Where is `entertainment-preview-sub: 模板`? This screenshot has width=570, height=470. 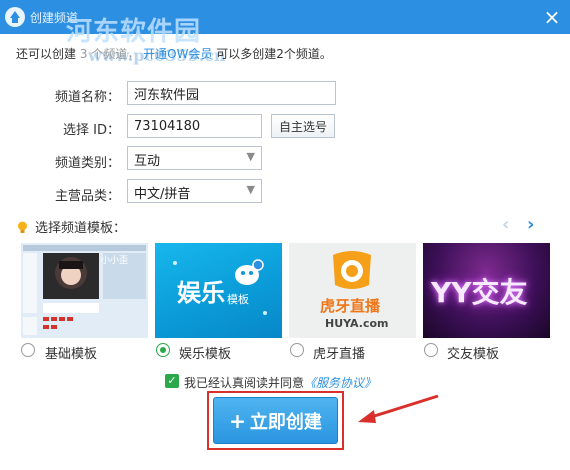
entertainment-preview-sub: 模板 is located at coordinates (238, 299).